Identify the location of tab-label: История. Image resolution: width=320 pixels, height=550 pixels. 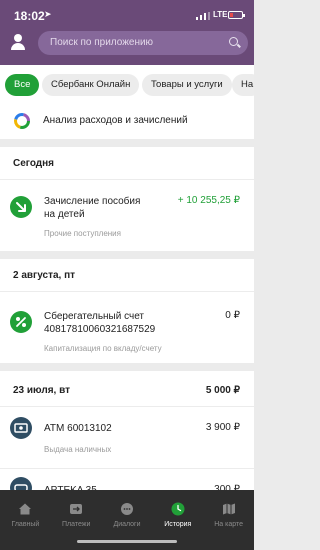
(178, 524).